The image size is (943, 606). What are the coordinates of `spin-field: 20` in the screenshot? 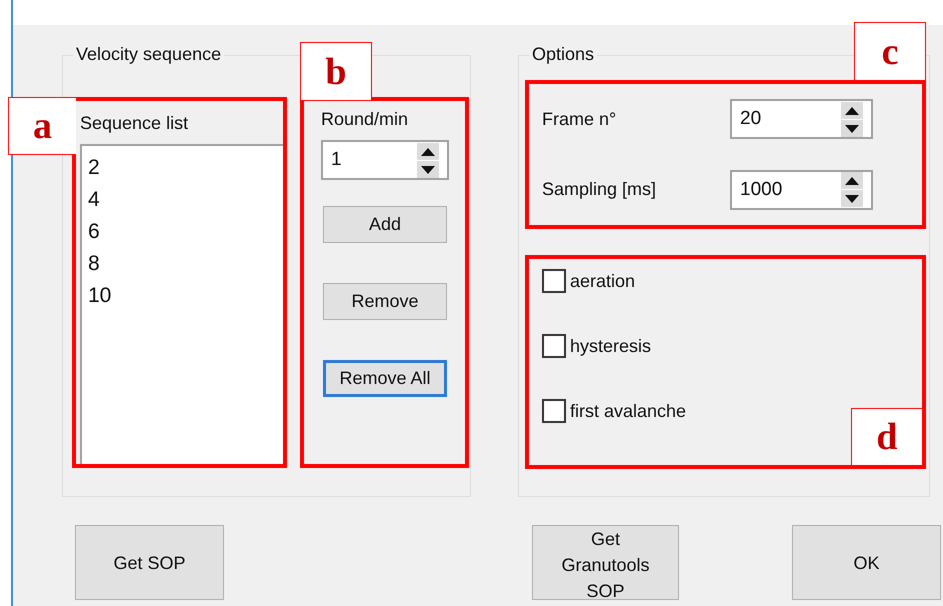 It's located at (801, 119).